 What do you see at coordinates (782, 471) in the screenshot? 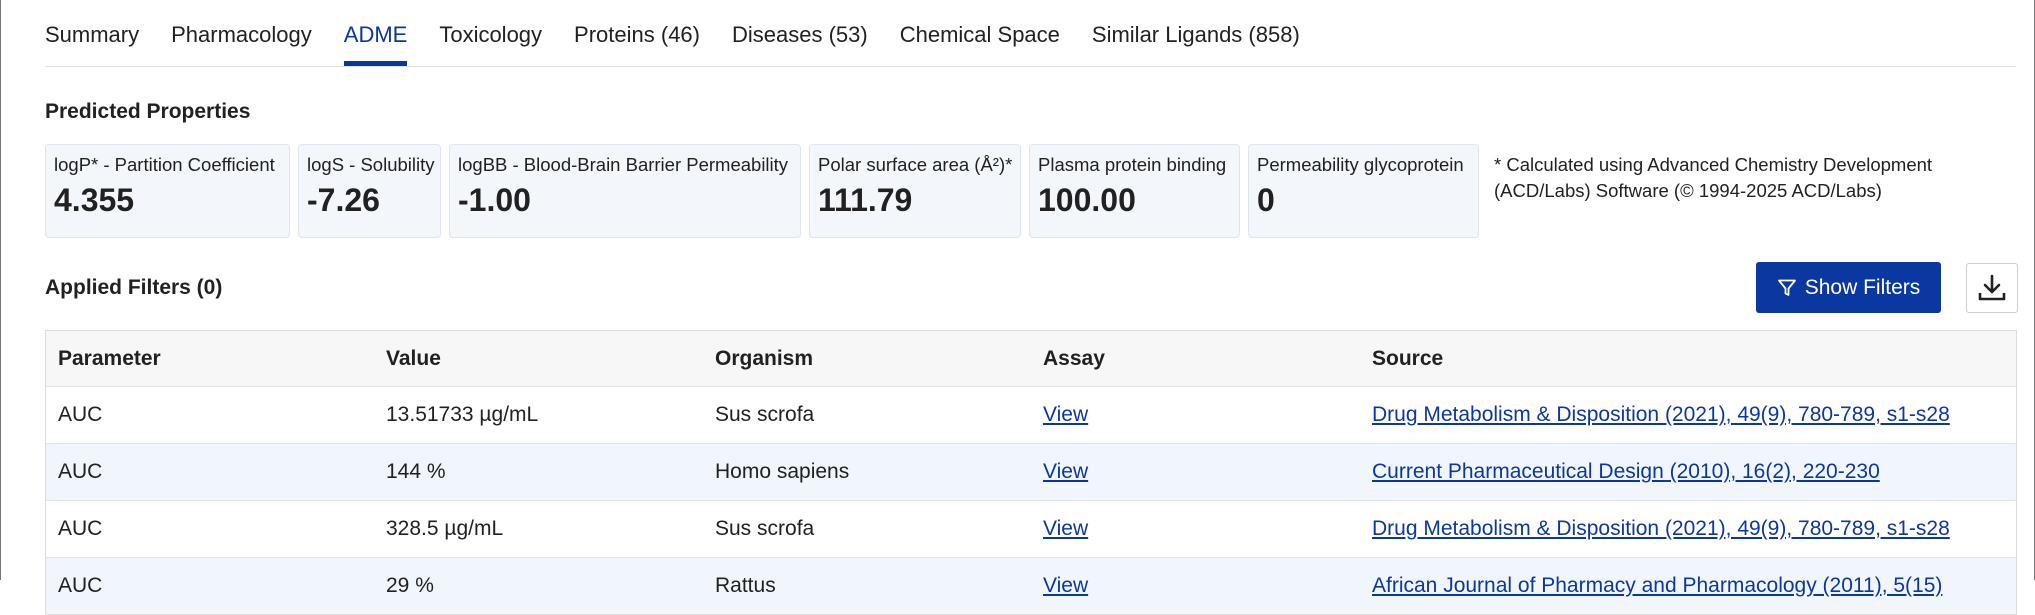
I see `cell-organism: Homo sapiens` at bounding box center [782, 471].